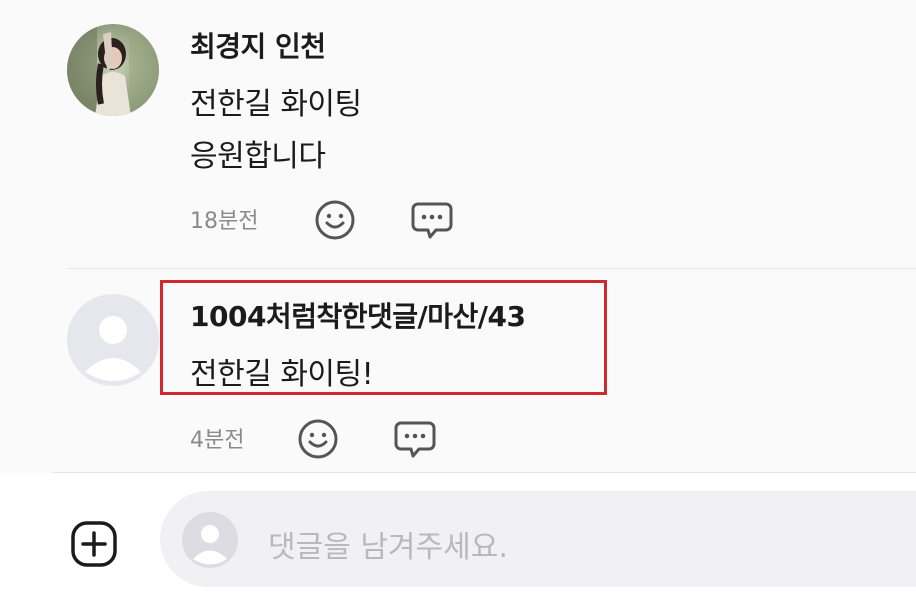 This screenshot has height=593, width=916. I want to click on highlight-box, so click(383, 337).